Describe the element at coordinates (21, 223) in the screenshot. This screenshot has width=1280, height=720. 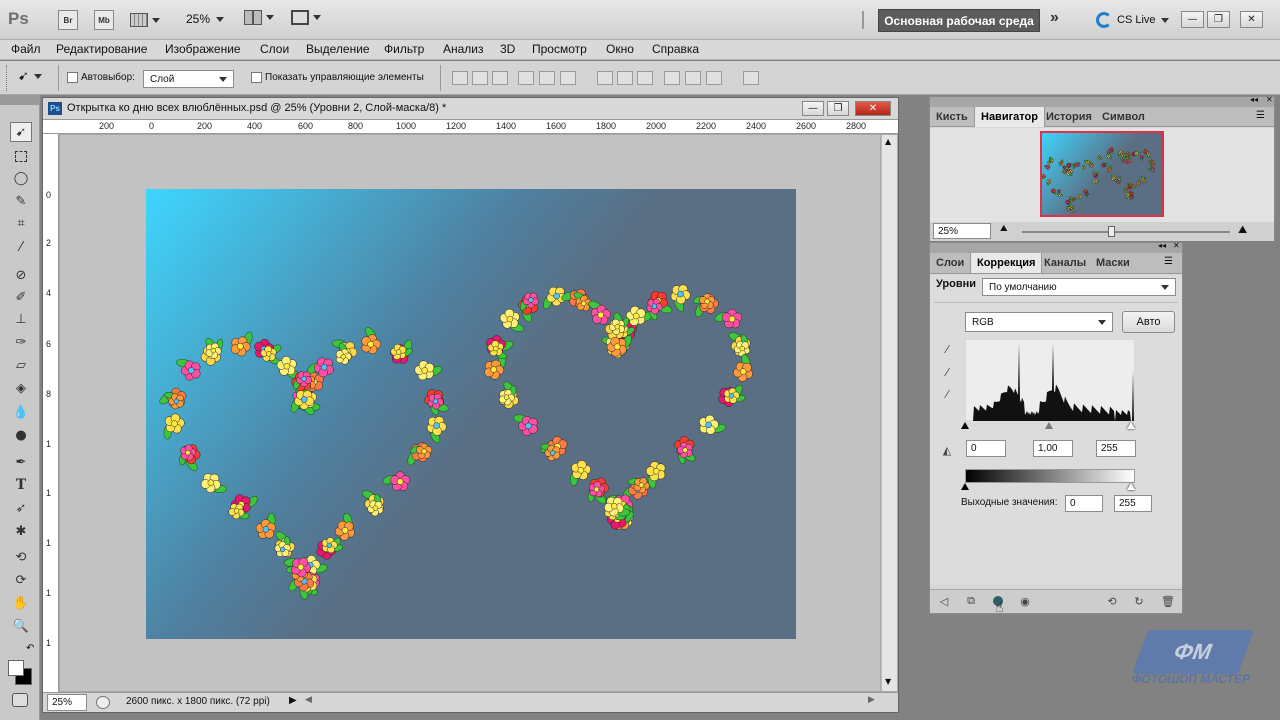
I see `crop-tool: ⌗` at that location.